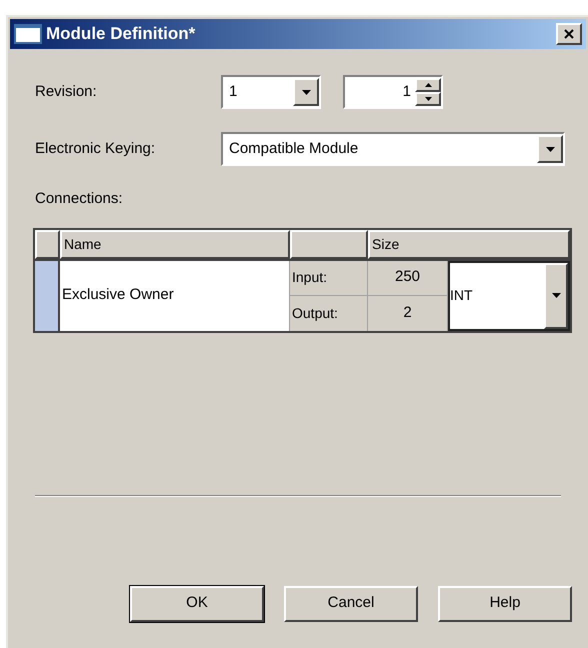  I want to click on column-header: Size, so click(469, 244).